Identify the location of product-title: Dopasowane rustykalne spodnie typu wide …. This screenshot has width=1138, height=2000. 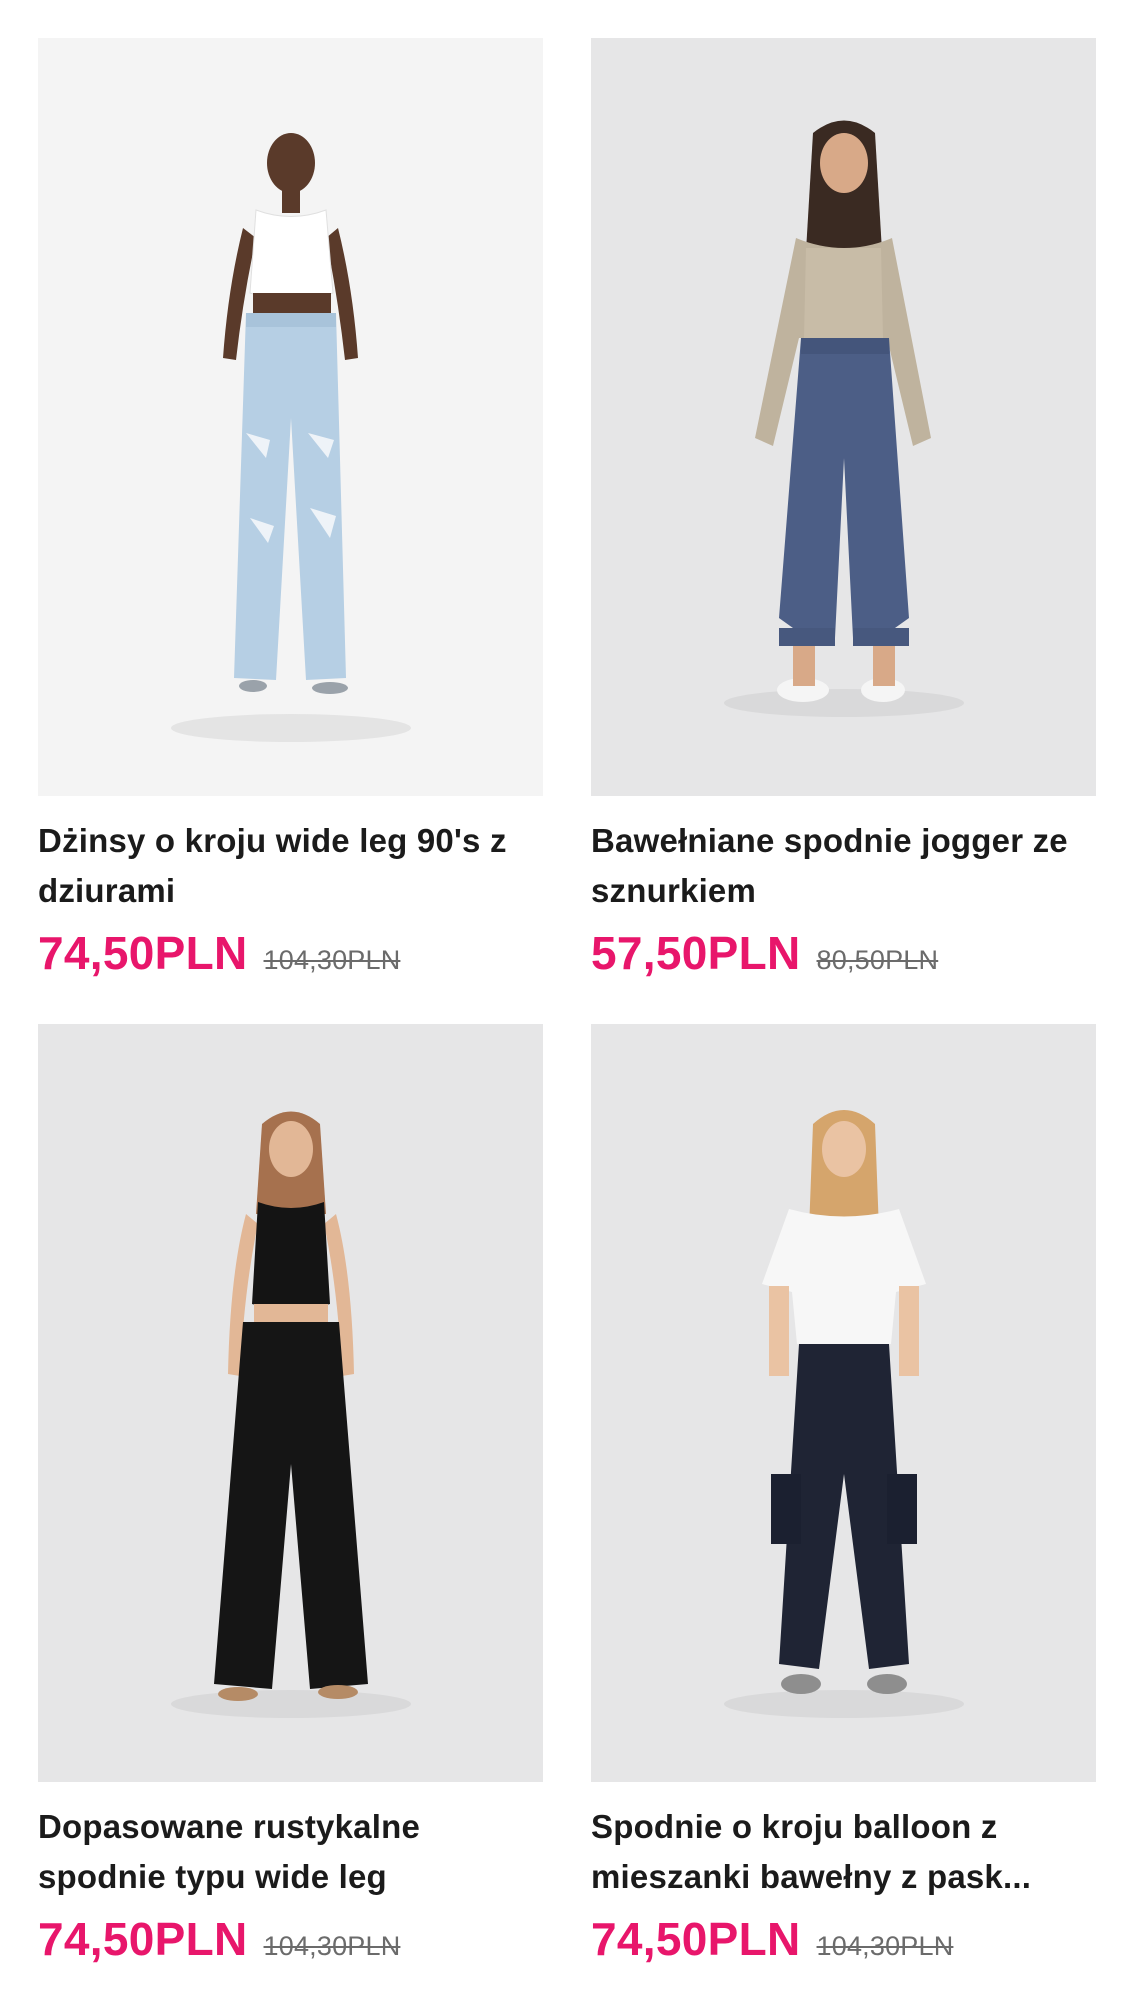
(290, 1852).